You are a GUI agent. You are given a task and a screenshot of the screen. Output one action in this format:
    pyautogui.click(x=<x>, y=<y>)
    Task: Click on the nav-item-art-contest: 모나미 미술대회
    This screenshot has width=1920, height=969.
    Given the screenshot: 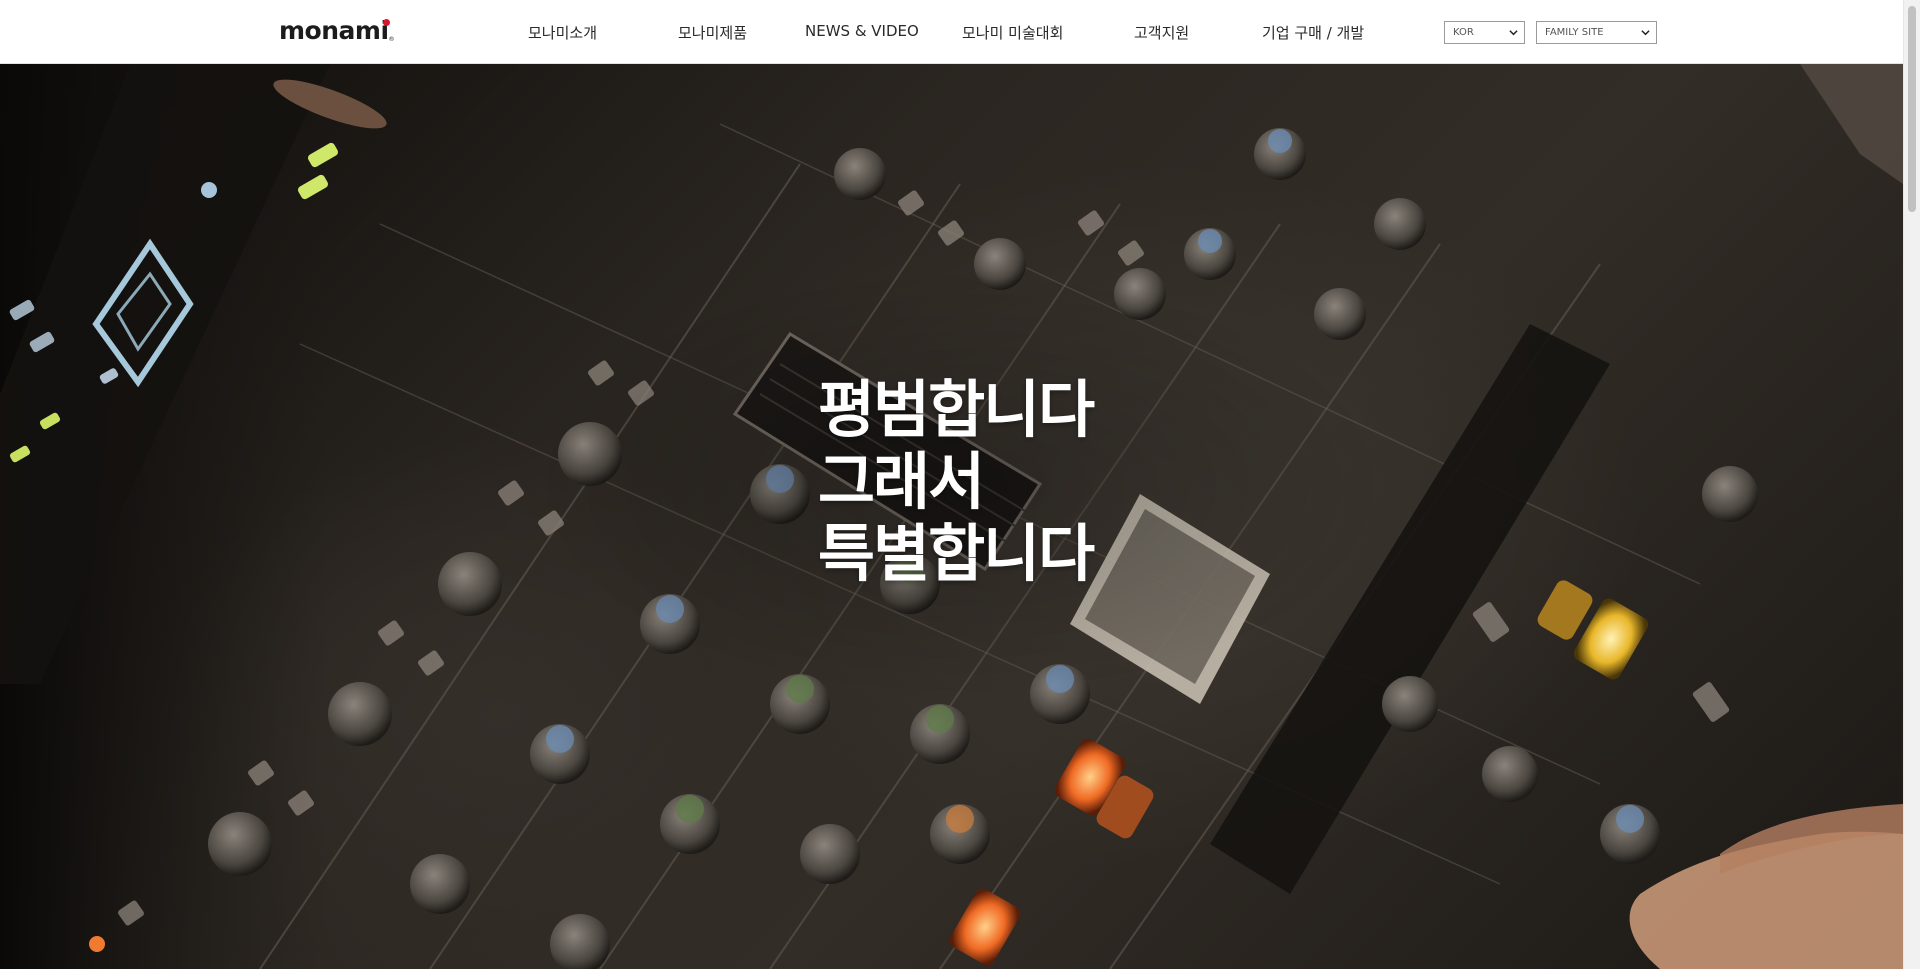 What is the action you would take?
    pyautogui.click(x=1012, y=32)
    